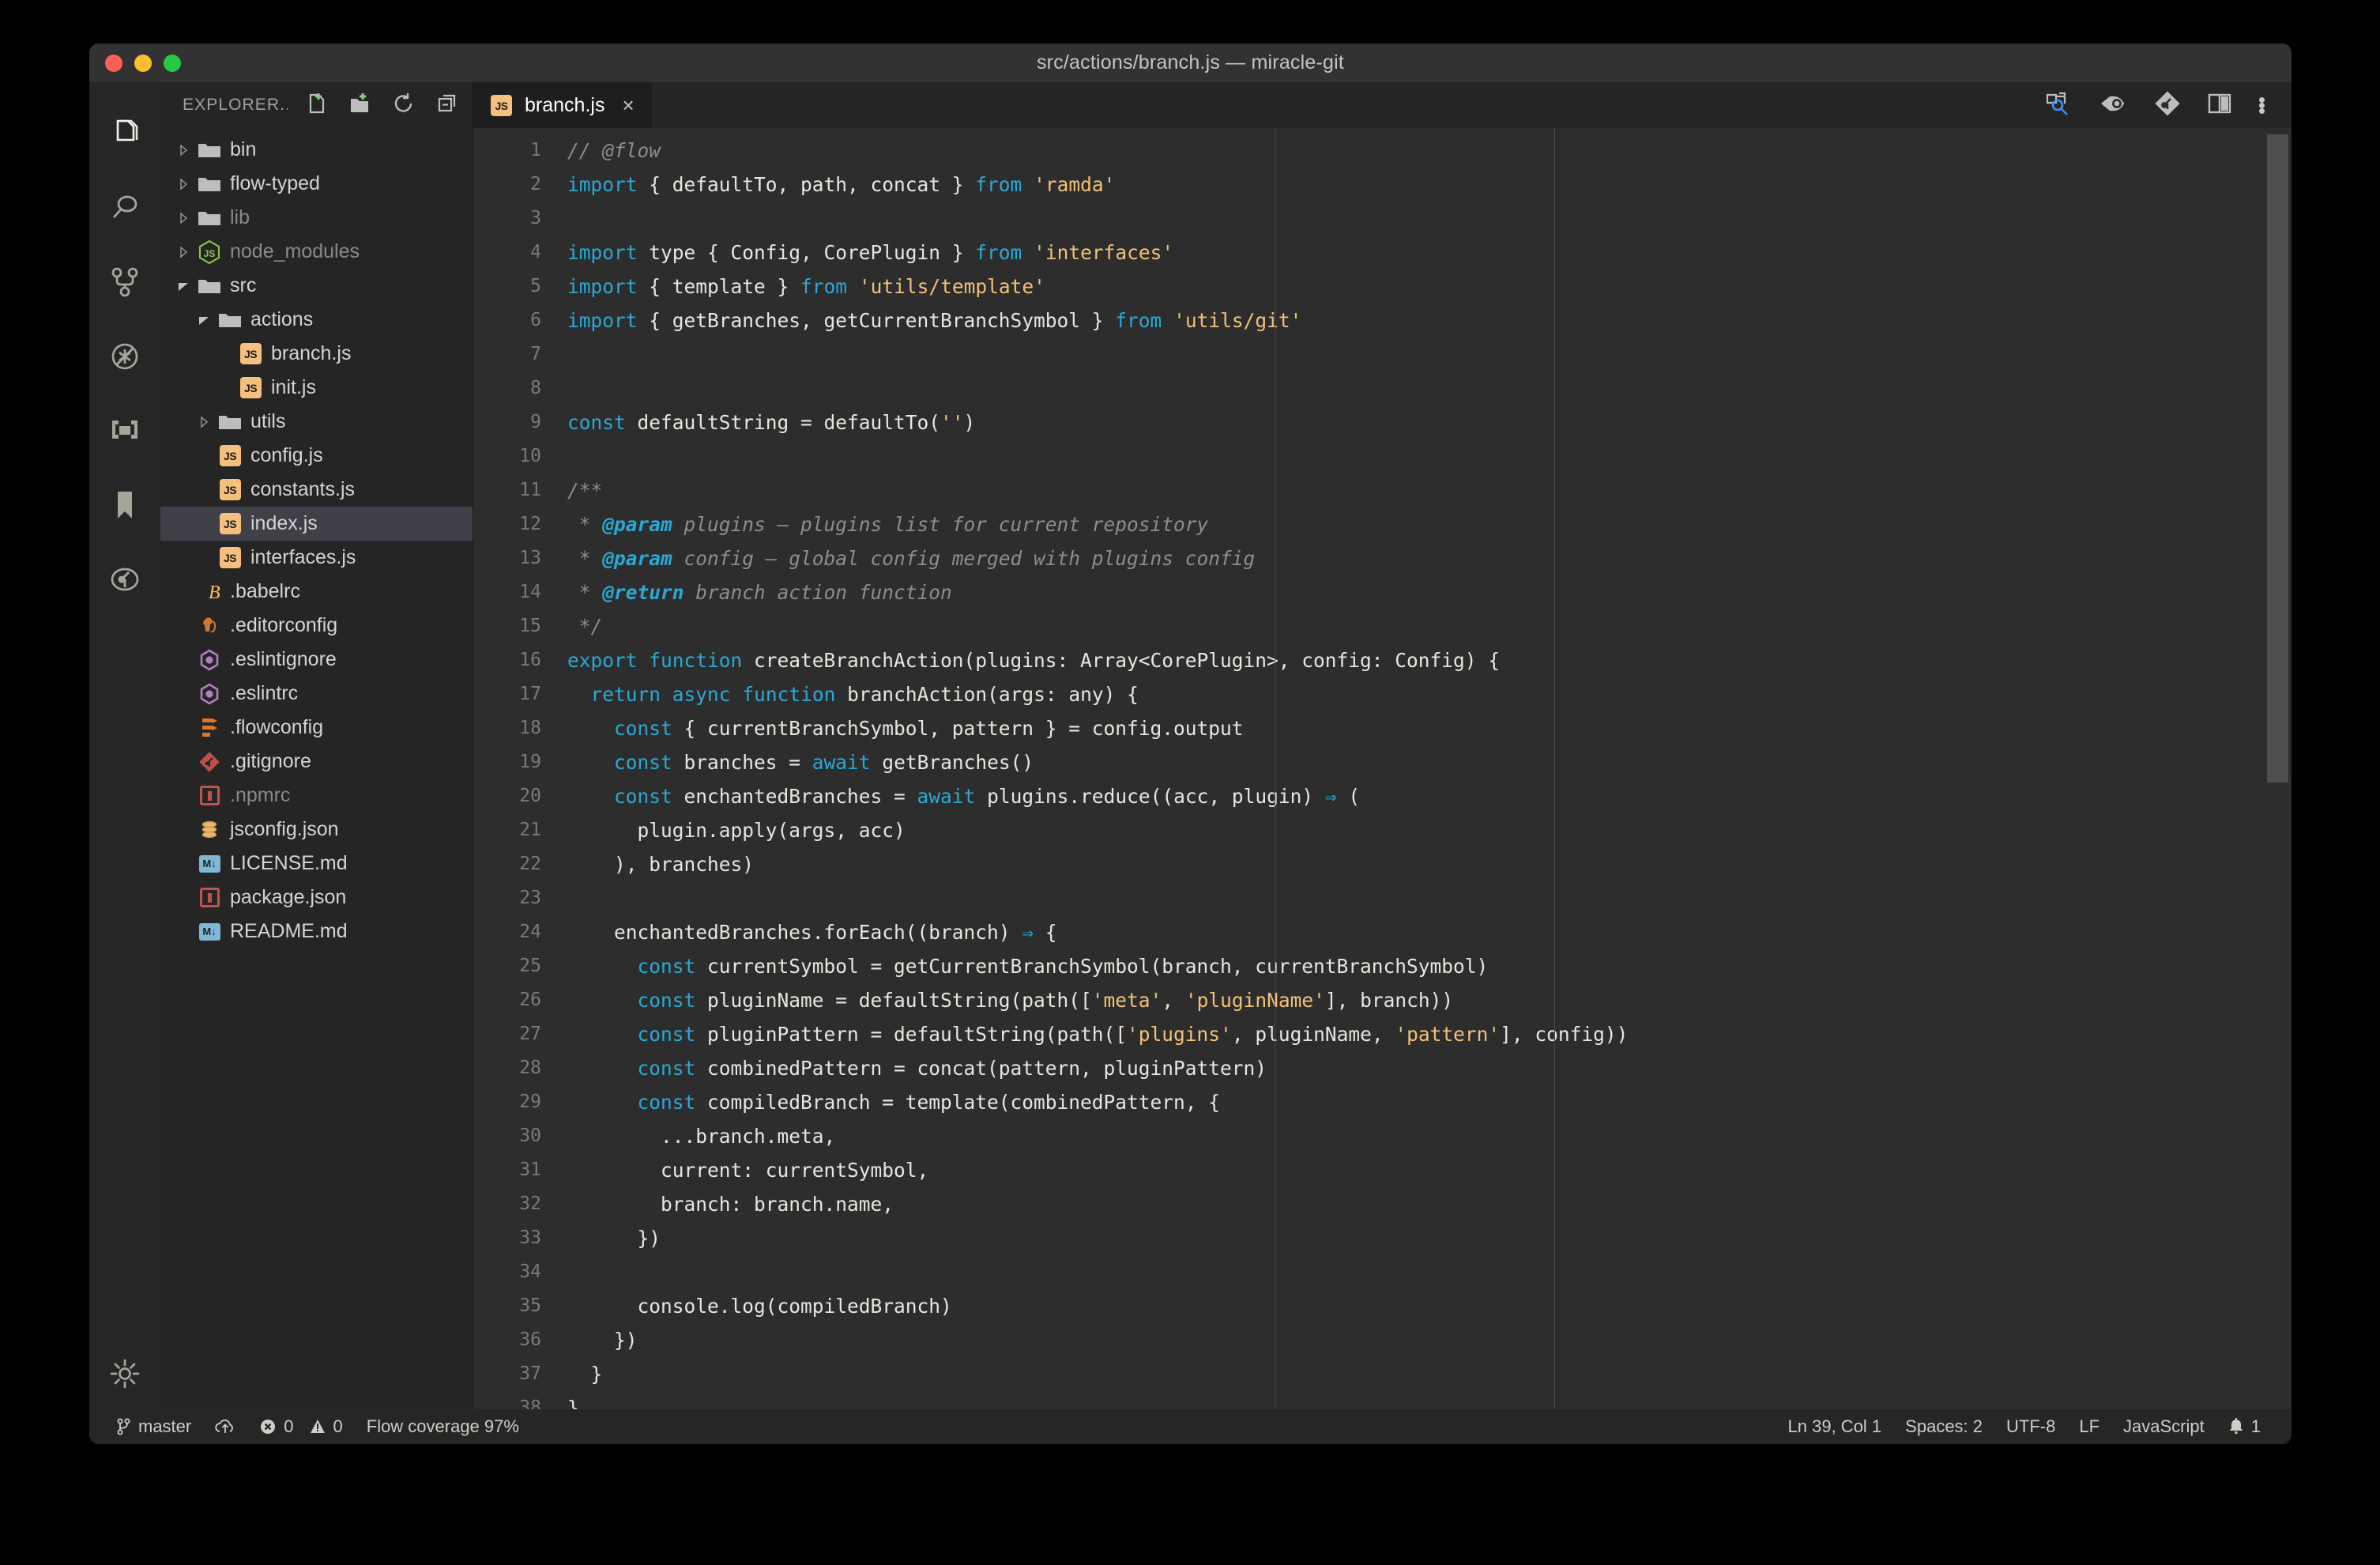  What do you see at coordinates (154, 1427) in the screenshot?
I see `status-branch: master` at bounding box center [154, 1427].